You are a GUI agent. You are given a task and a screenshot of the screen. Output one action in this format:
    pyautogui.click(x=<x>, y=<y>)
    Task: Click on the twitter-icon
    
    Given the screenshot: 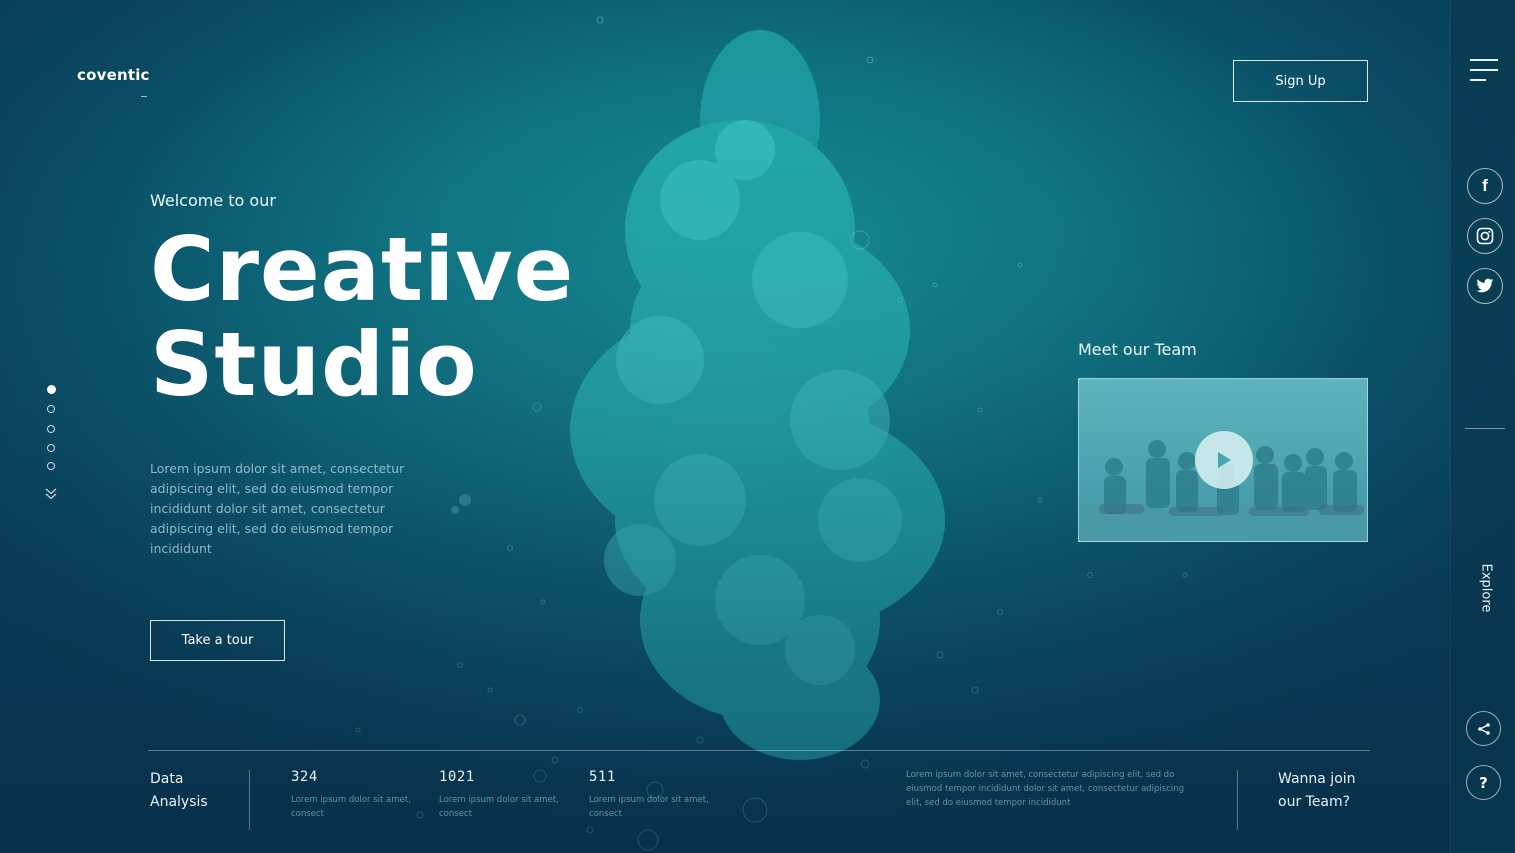 What is the action you would take?
    pyautogui.click(x=1485, y=286)
    